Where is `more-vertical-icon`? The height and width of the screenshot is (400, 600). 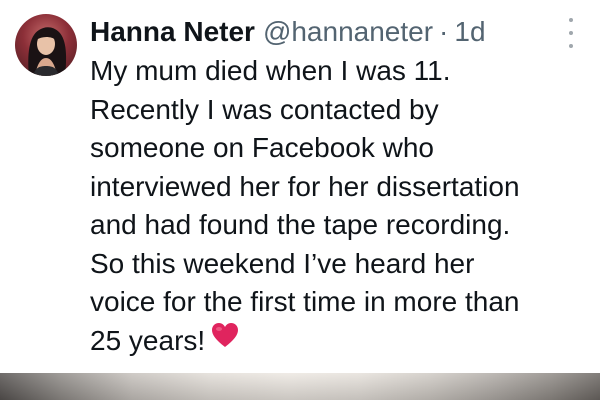
more-vertical-icon is located at coordinates (571, 33).